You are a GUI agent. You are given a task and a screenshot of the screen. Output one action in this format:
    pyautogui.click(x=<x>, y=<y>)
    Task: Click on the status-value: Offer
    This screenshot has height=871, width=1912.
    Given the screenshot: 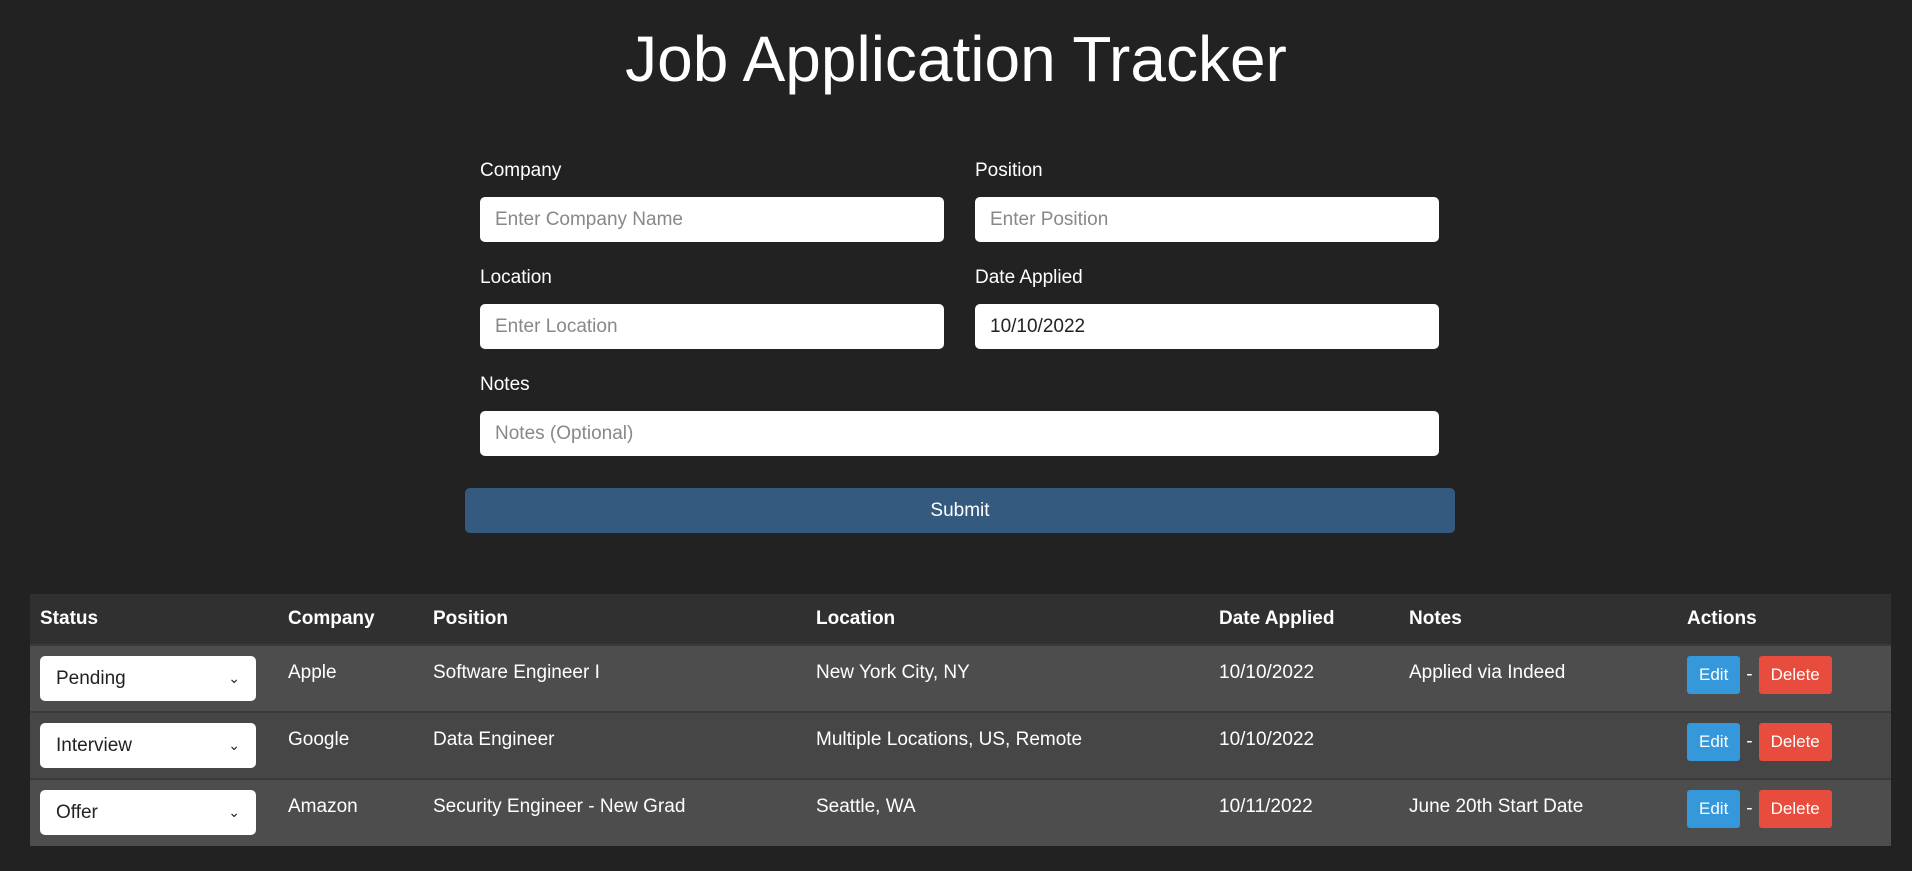 What is the action you would take?
    pyautogui.click(x=77, y=812)
    